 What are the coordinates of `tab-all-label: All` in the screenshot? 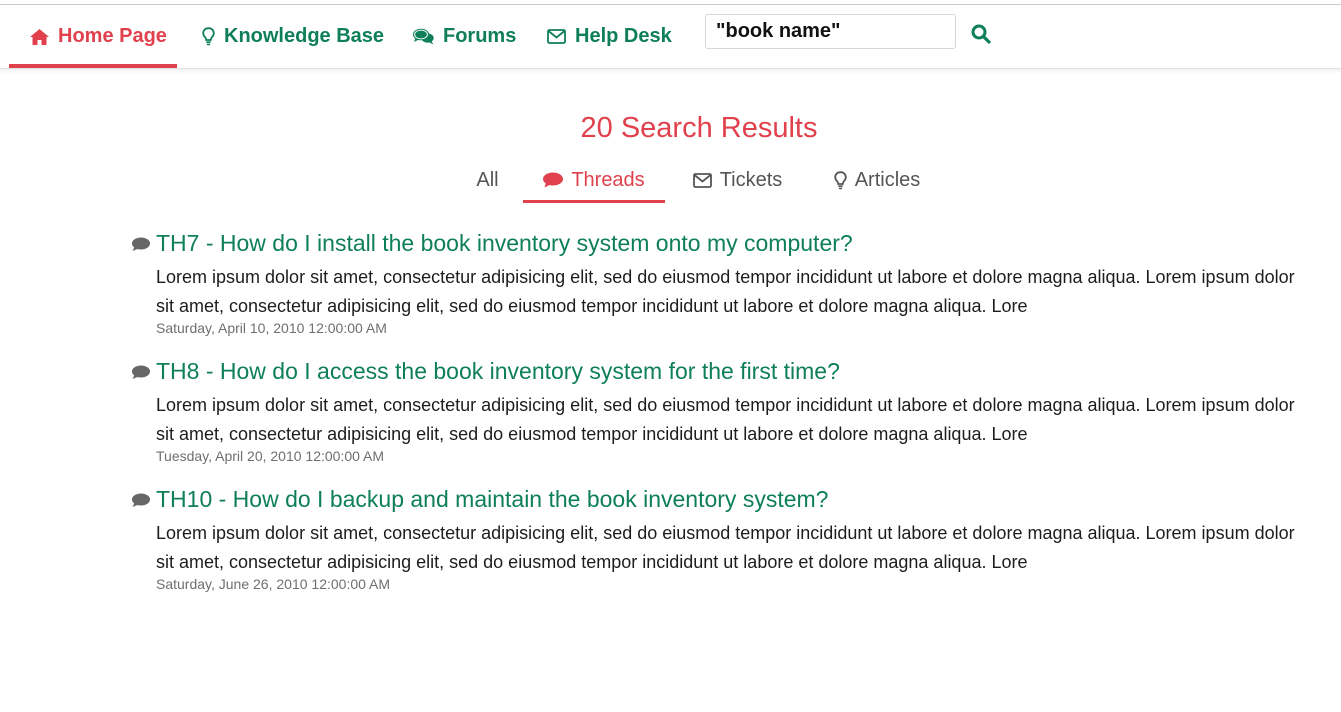 It's located at (487, 179).